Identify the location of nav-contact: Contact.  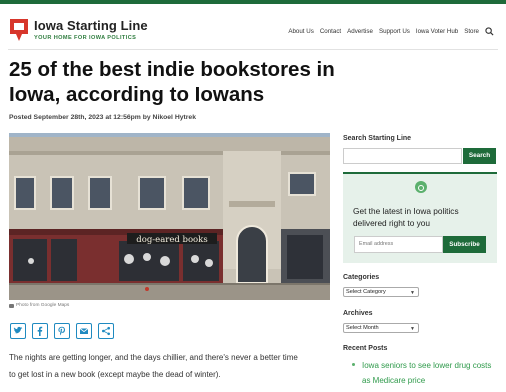
(330, 31).